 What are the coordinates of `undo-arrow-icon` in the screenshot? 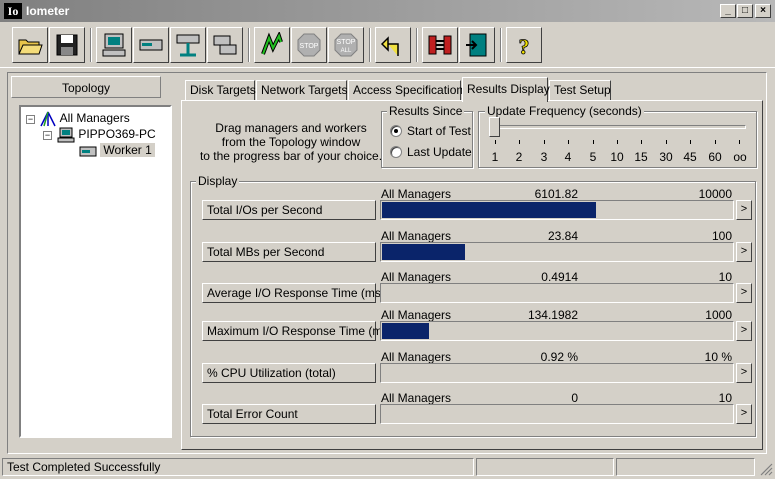 It's located at (389, 46).